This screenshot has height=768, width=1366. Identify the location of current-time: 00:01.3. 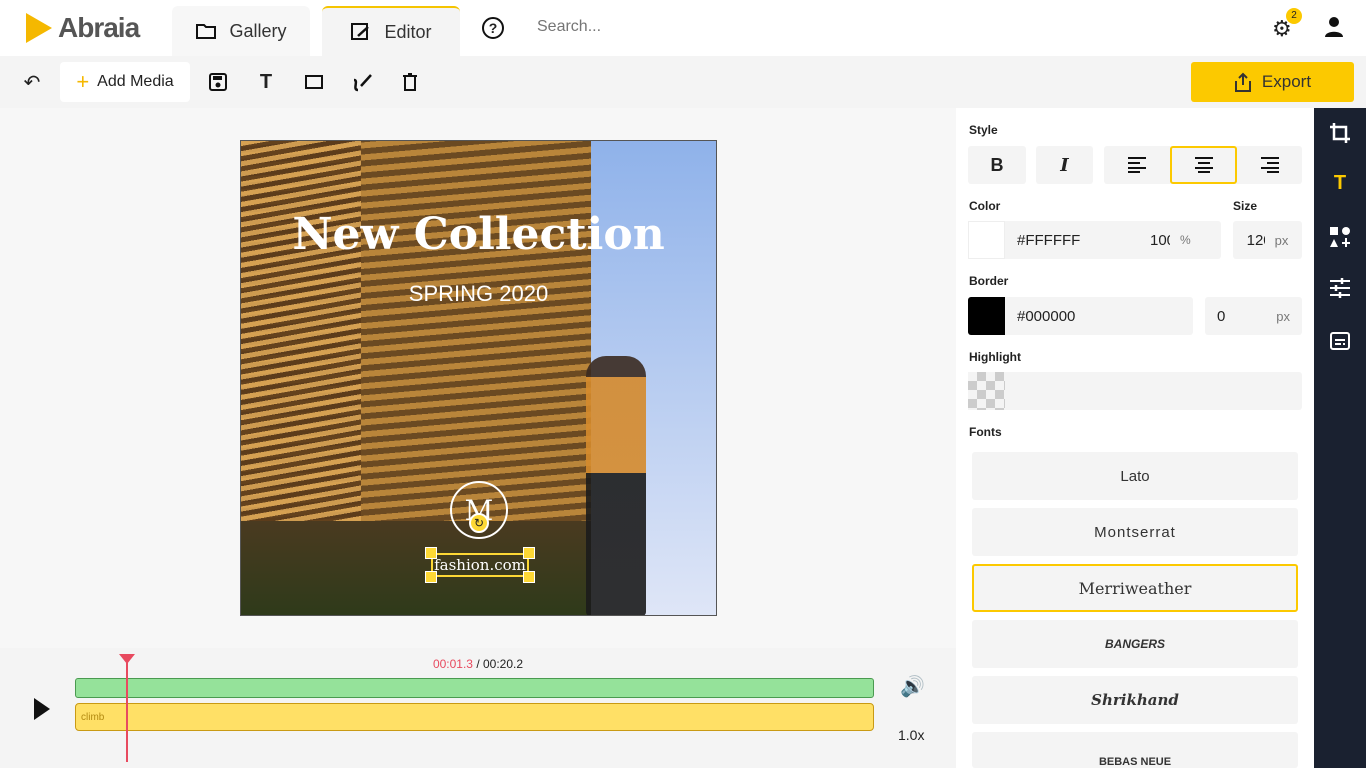
(452, 664).